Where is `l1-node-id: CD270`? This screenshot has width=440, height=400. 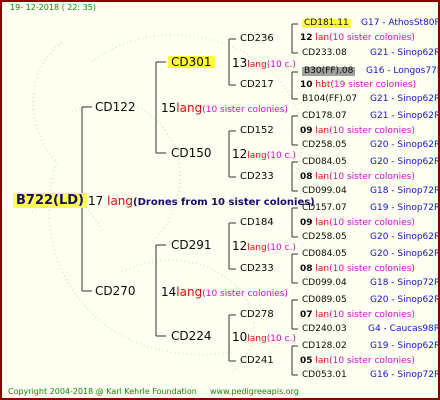
l1-node-id: CD270 is located at coordinates (115, 291).